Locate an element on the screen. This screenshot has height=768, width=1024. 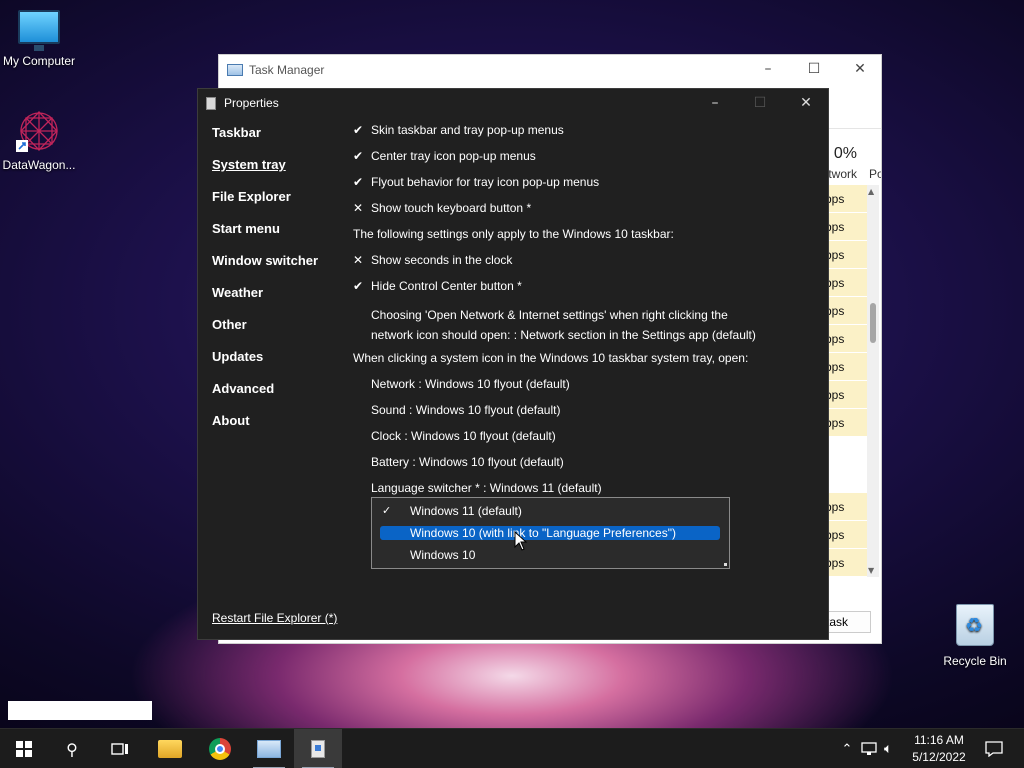
nav-item-system-tray: System tray is located at coordinates (265, 173).